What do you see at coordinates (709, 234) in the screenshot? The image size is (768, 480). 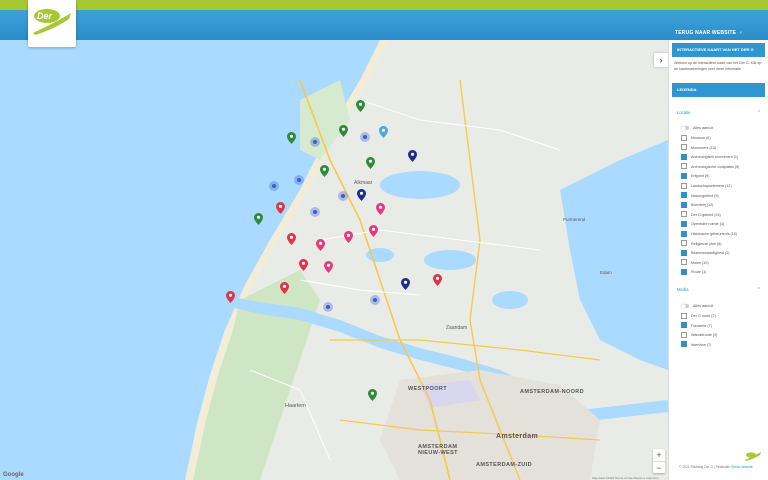 I see `location-filter-item: Historische gebeurtenis (10)` at bounding box center [709, 234].